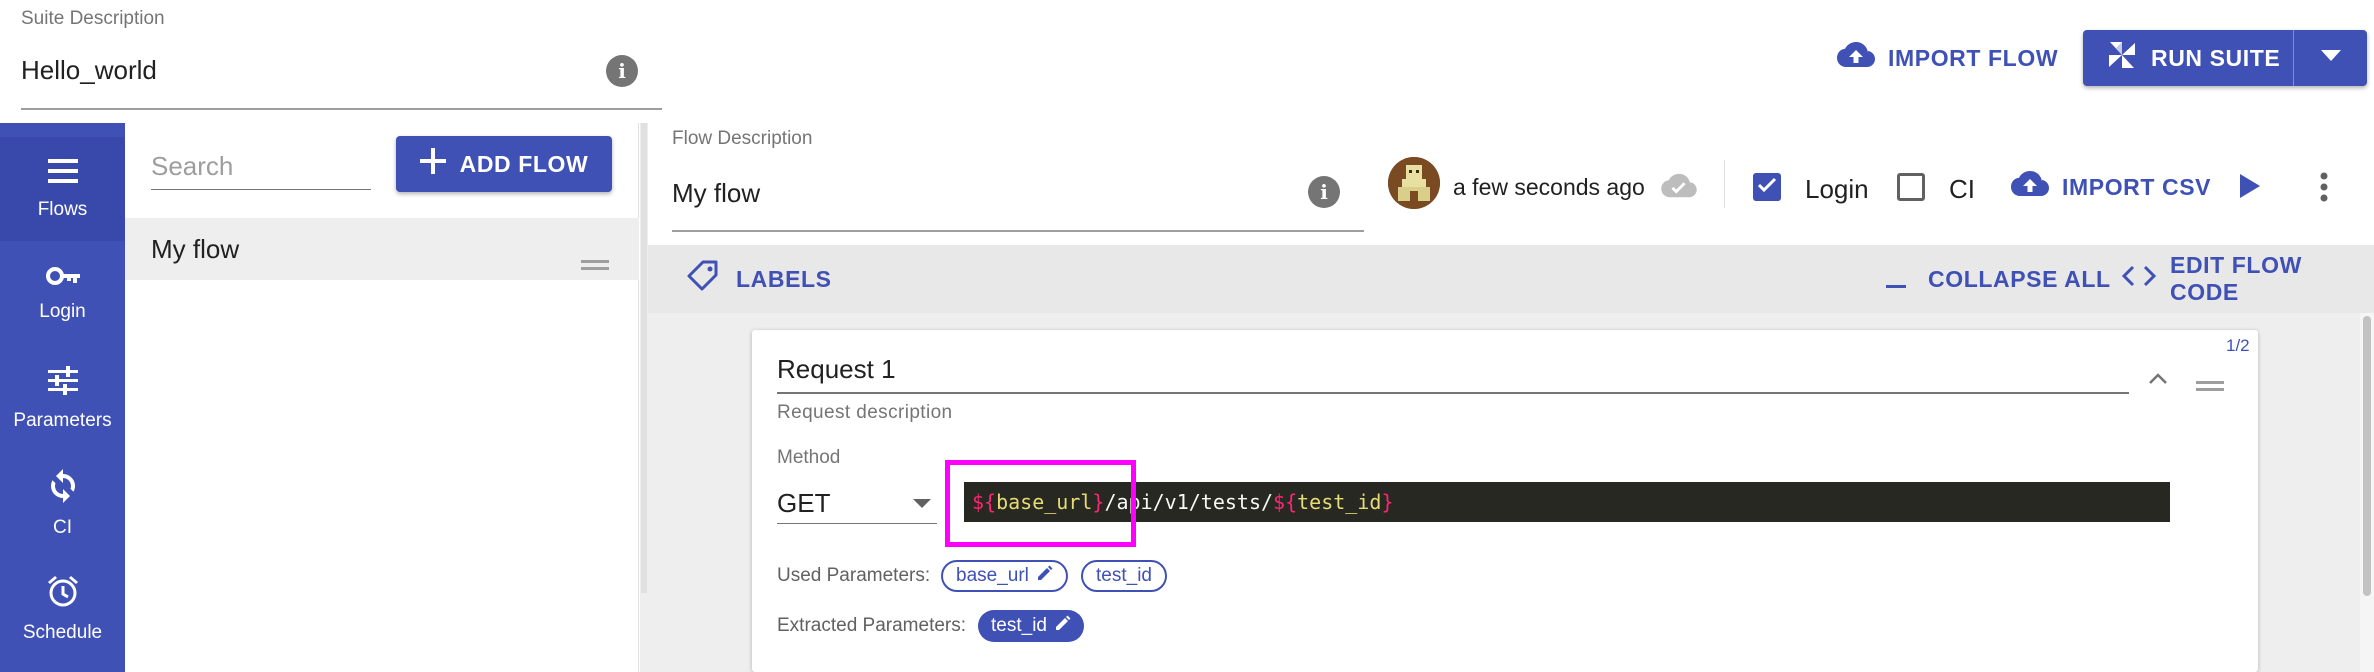 The image size is (2374, 672). I want to click on run-suite-button: RUN SUITE, so click(2188, 58).